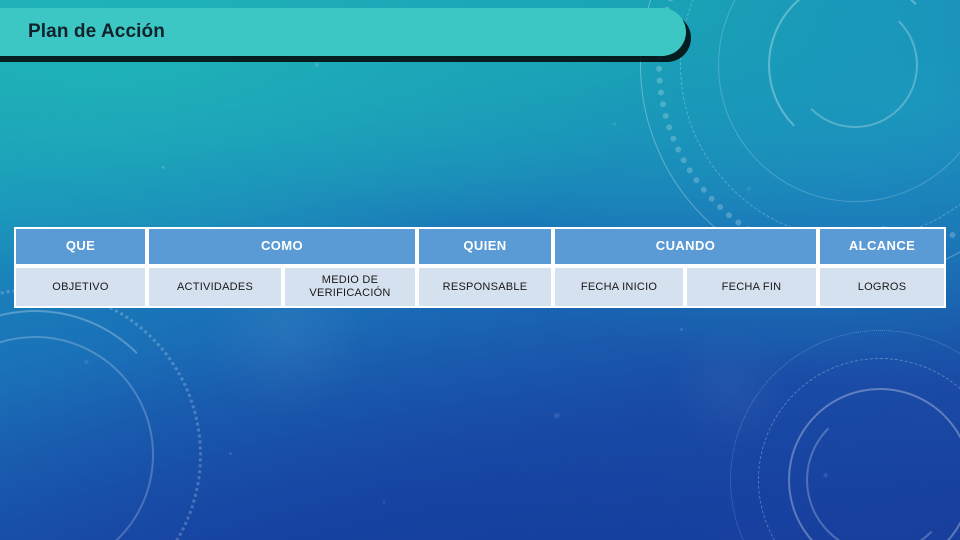  I want to click on table-header-row: QUE COMO QUIEN CUANDO ALCANCE, so click(480, 246).